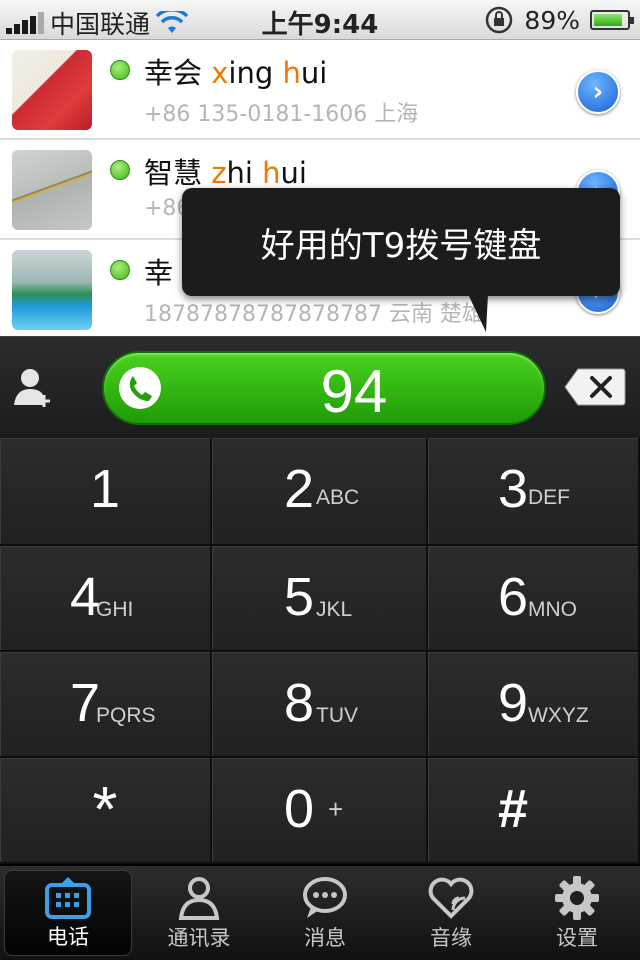 The height and width of the screenshot is (960, 640). I want to click on tab-bar: 电话 通讯录 消息 音缘 设置, so click(320, 912).